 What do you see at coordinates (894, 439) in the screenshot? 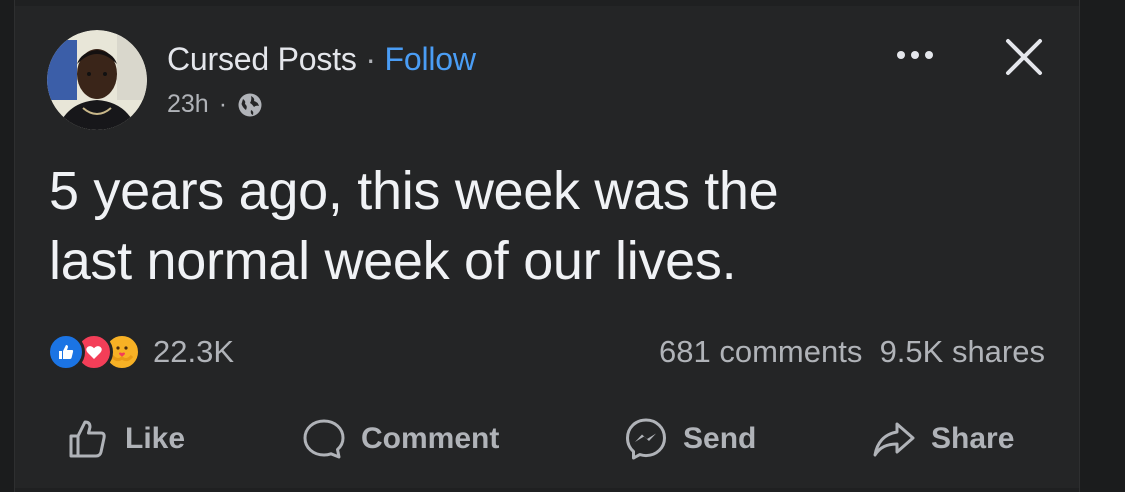
I see `share-arrow-icon` at bounding box center [894, 439].